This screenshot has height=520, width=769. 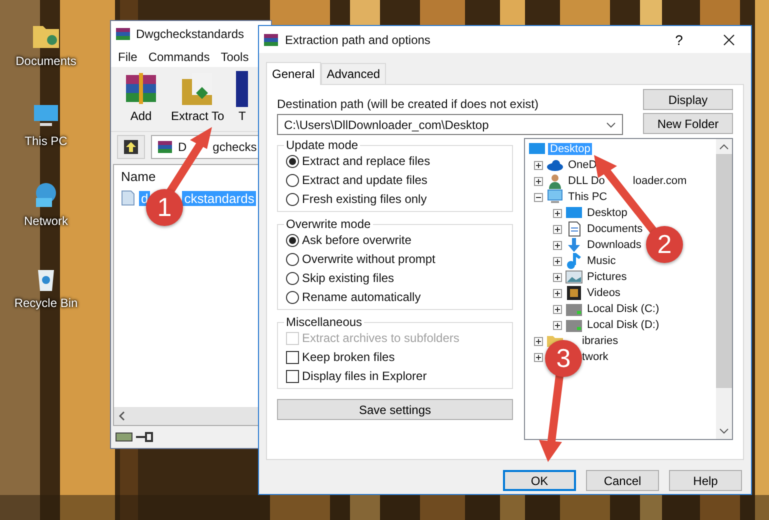 What do you see at coordinates (46, 221) in the screenshot?
I see `desktop-icon-label: Network` at bounding box center [46, 221].